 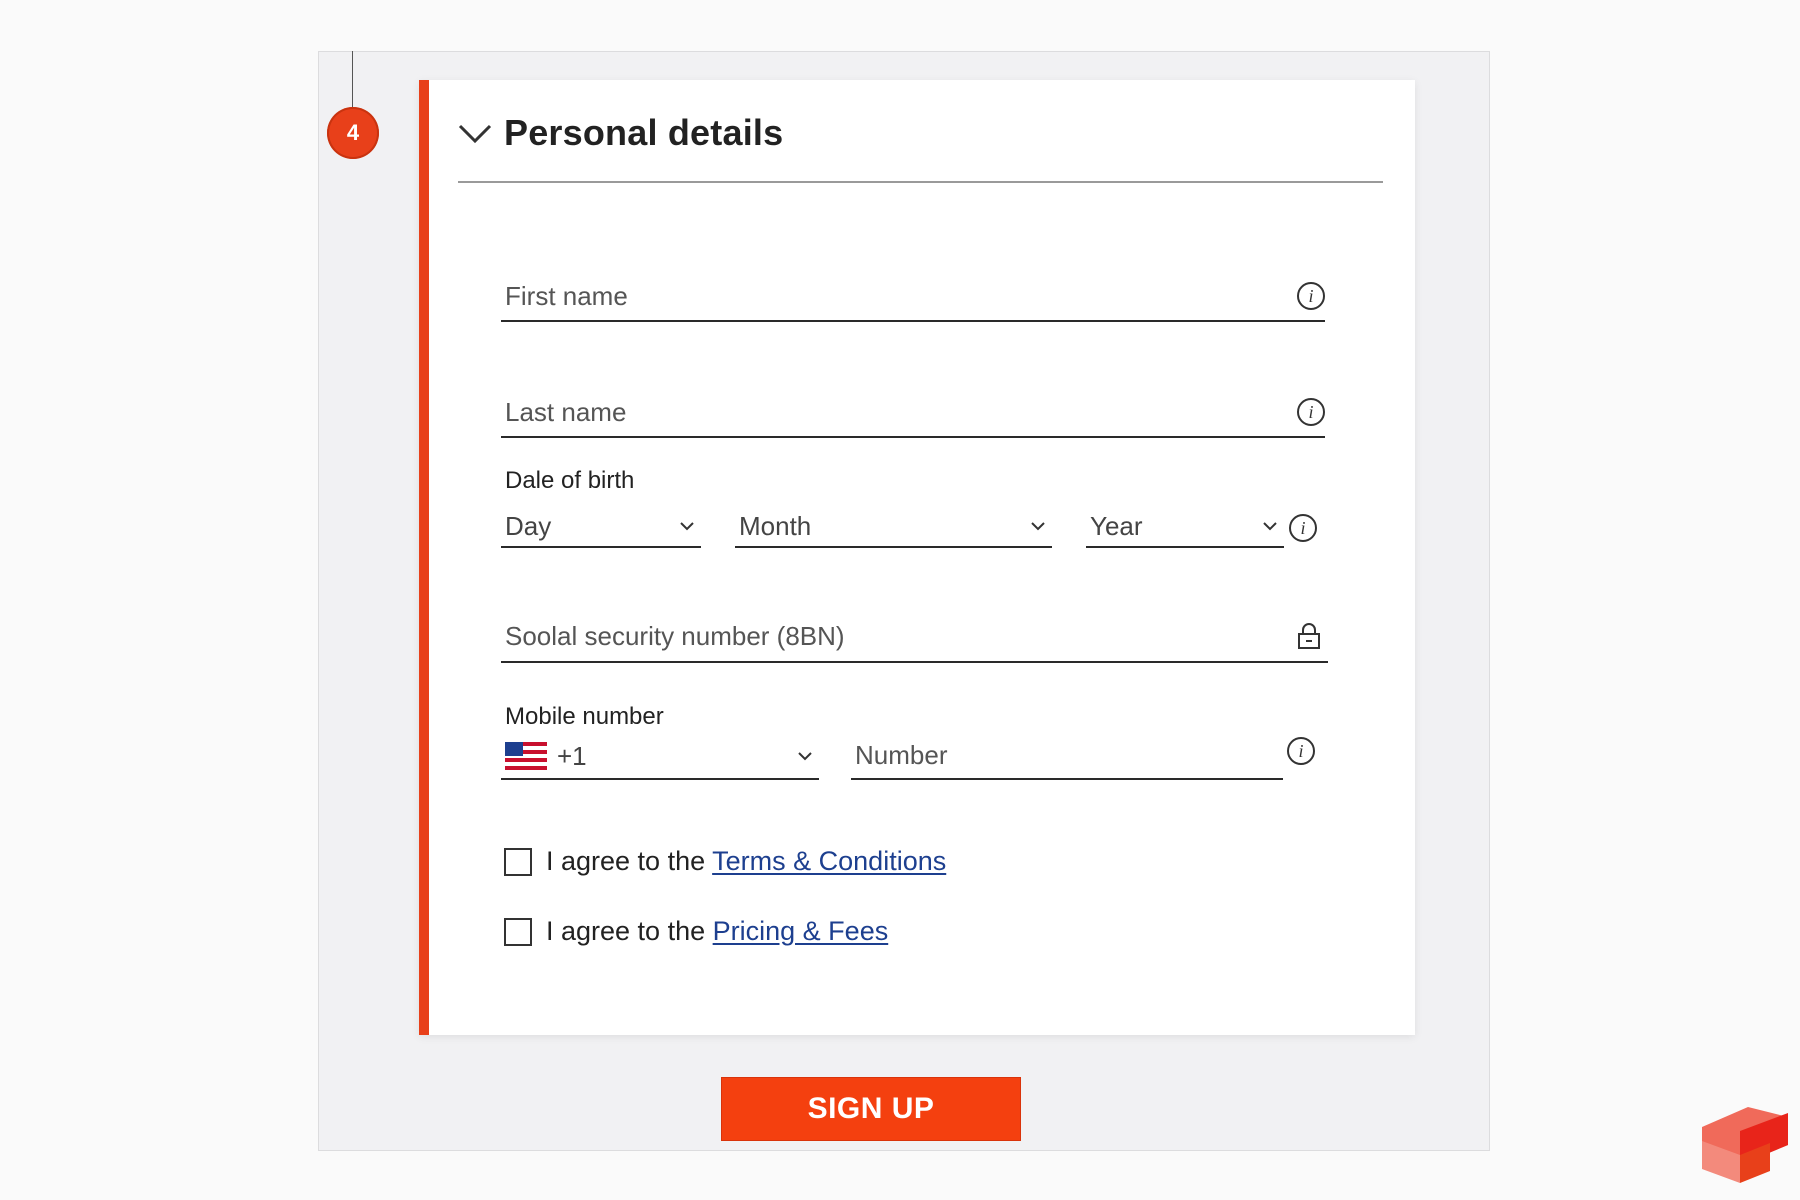 I want to click on country-code-select: +1, so click(x=660, y=757).